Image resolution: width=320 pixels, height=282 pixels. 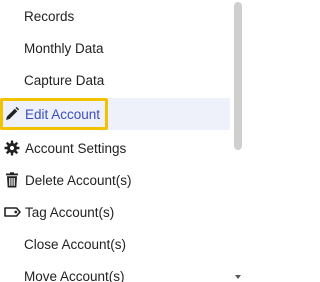 I want to click on vertical-scrollbar, so click(x=238, y=141).